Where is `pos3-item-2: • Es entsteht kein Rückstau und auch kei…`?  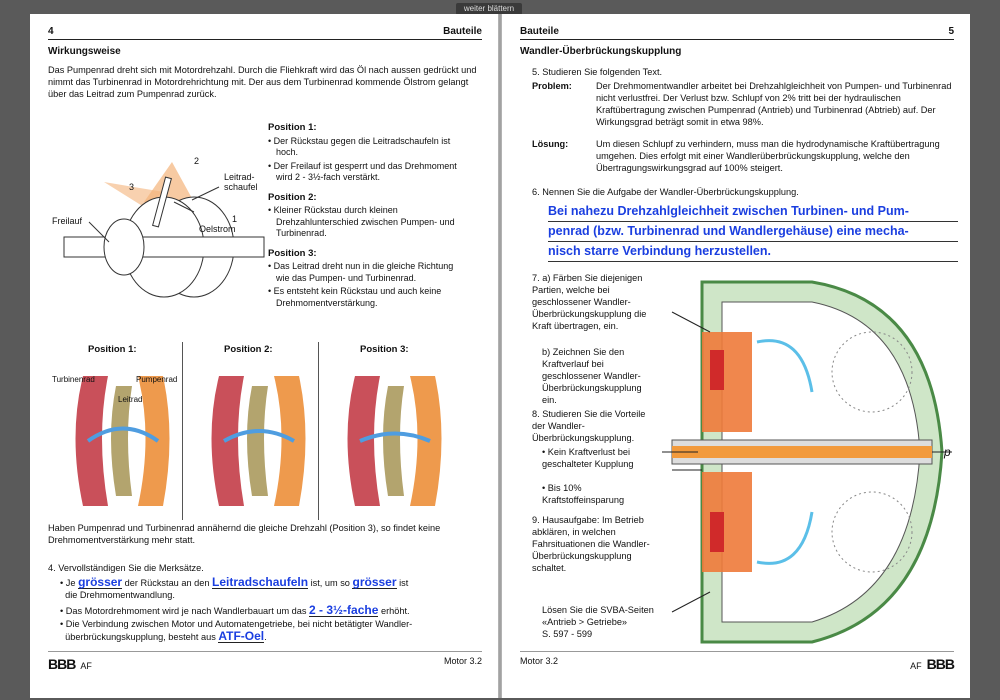 pos3-item-2: • Es entsteht kein Rückstau und auch kei… is located at coordinates (355, 297).